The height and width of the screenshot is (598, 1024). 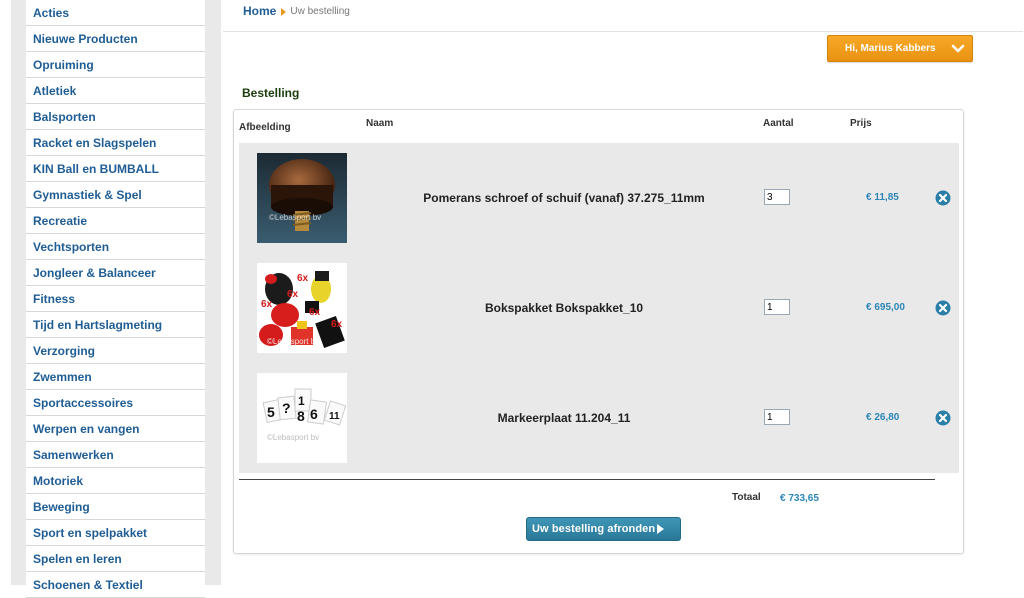 I want to click on checkout-label: Uw bestelling afronden, so click(x=594, y=529).